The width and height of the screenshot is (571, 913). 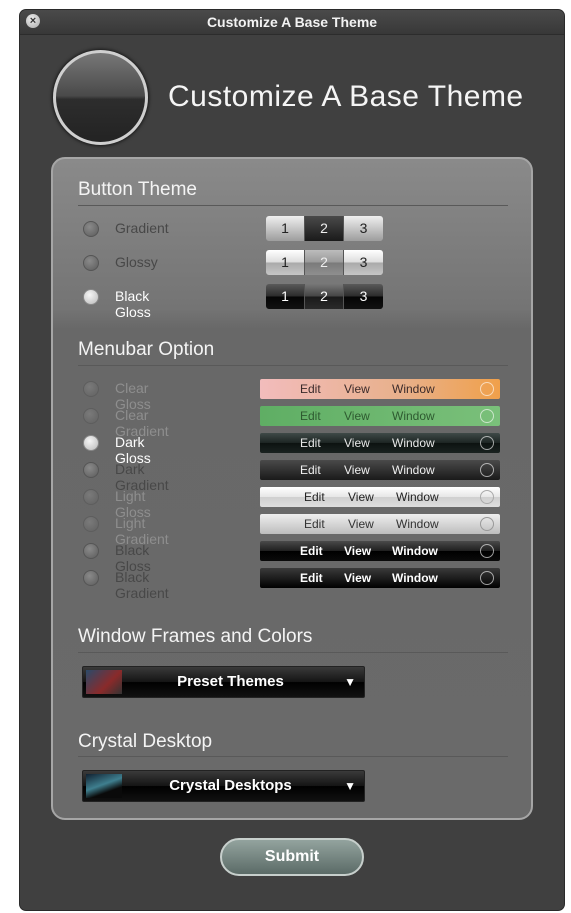 What do you see at coordinates (104, 786) in the screenshot?
I see `desktop-thumbnail-icon` at bounding box center [104, 786].